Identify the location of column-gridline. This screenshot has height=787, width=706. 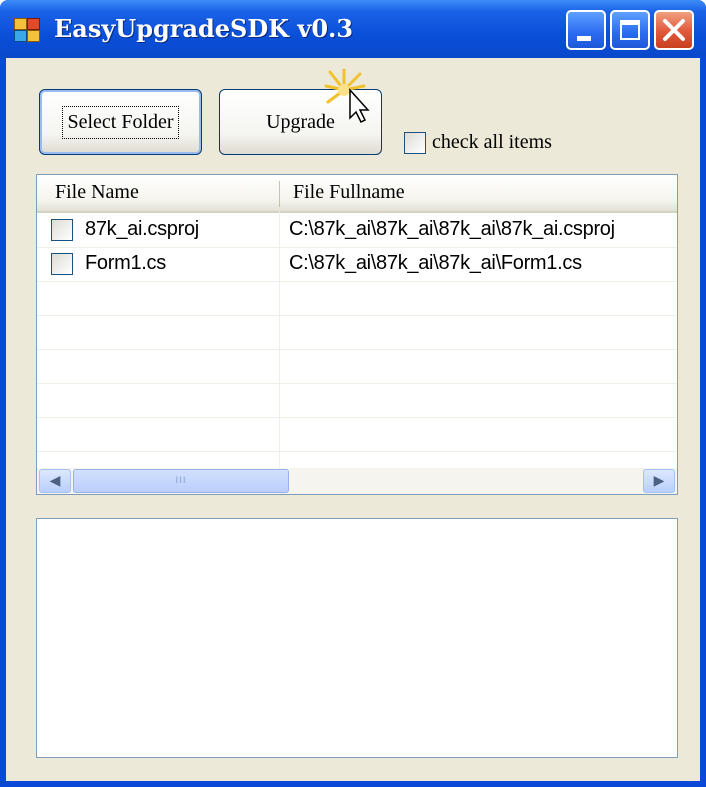
(279, 340).